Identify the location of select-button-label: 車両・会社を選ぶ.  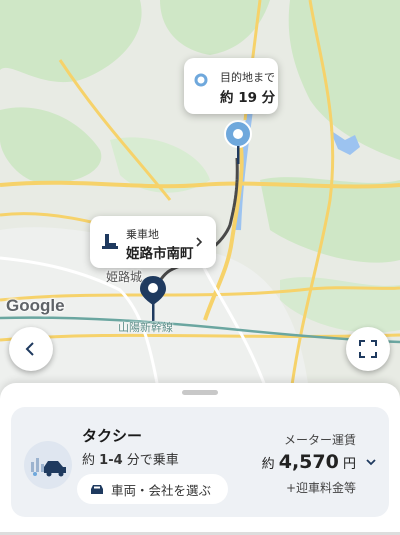
(161, 490).